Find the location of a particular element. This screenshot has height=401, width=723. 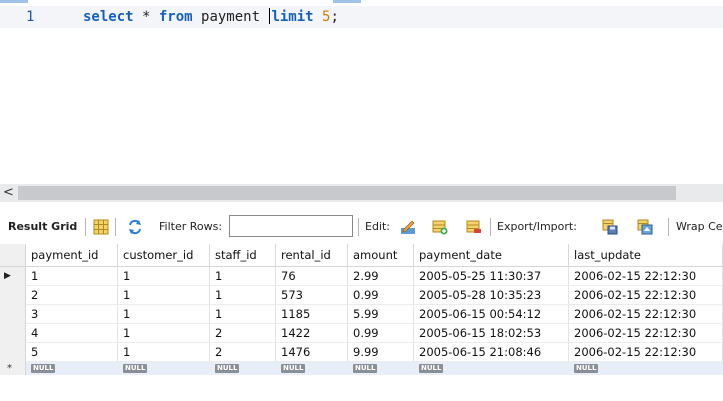

cell-rental-id: 1185 is located at coordinates (312, 314).